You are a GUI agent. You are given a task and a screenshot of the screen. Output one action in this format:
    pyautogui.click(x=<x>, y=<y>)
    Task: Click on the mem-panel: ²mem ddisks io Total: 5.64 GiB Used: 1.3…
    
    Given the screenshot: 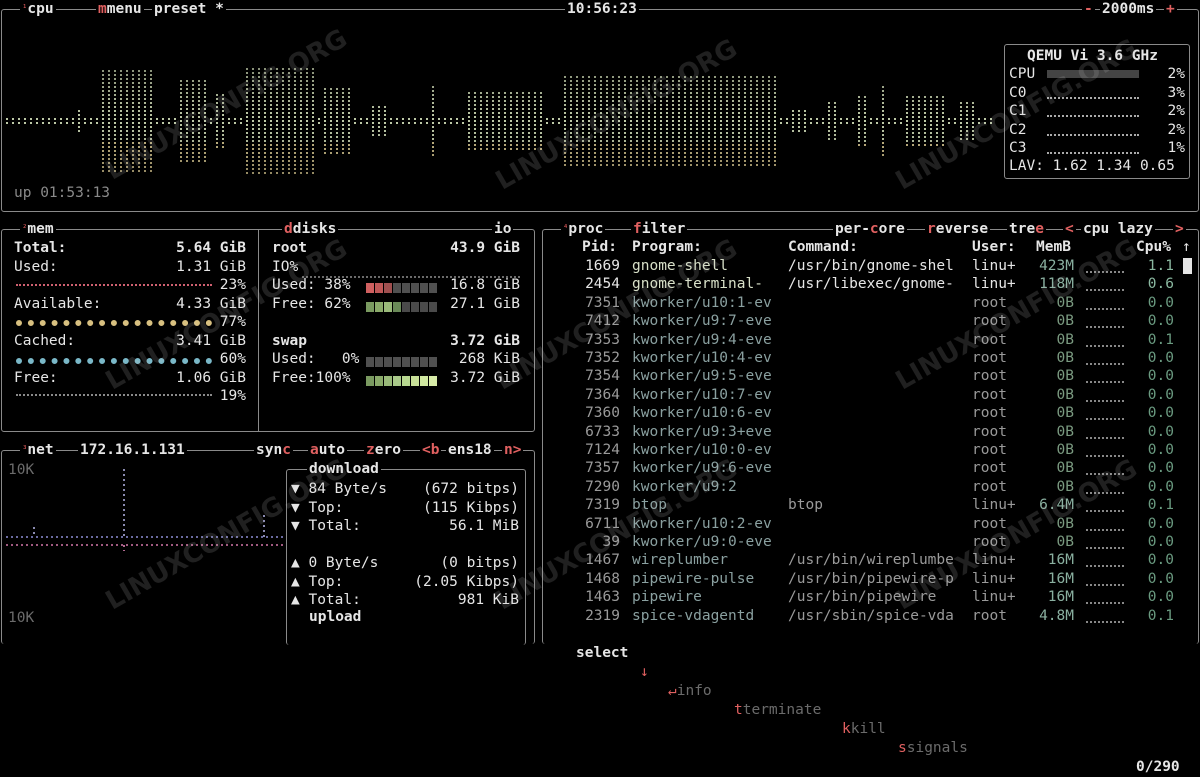 What is the action you would take?
    pyautogui.click(x=268, y=326)
    